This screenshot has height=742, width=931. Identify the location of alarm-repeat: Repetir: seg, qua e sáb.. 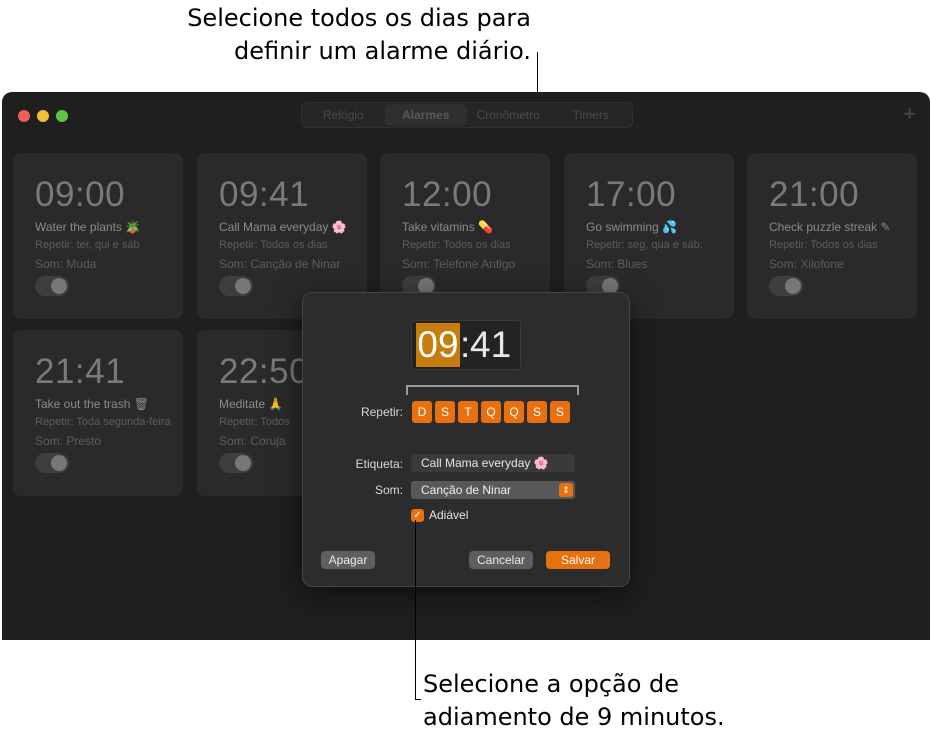
(644, 245).